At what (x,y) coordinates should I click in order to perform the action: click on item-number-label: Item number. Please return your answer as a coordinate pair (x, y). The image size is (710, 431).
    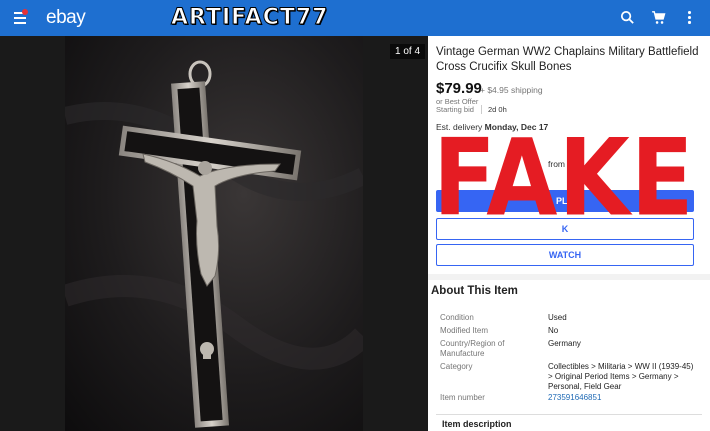
    Looking at the image, I should click on (462, 397).